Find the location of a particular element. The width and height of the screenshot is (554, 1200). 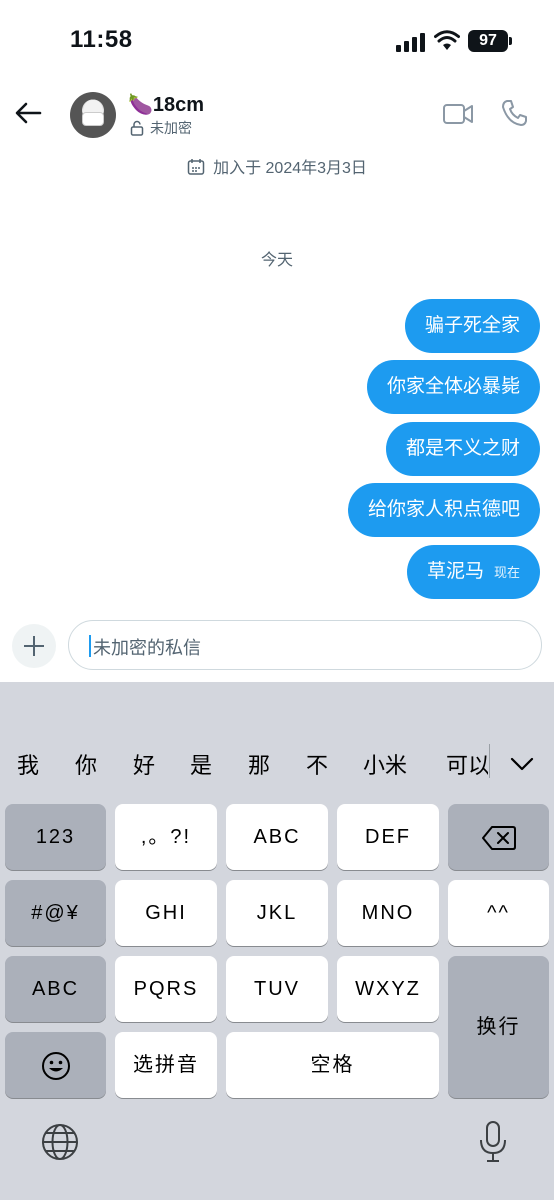

microphone-icon is located at coordinates (493, 1142).